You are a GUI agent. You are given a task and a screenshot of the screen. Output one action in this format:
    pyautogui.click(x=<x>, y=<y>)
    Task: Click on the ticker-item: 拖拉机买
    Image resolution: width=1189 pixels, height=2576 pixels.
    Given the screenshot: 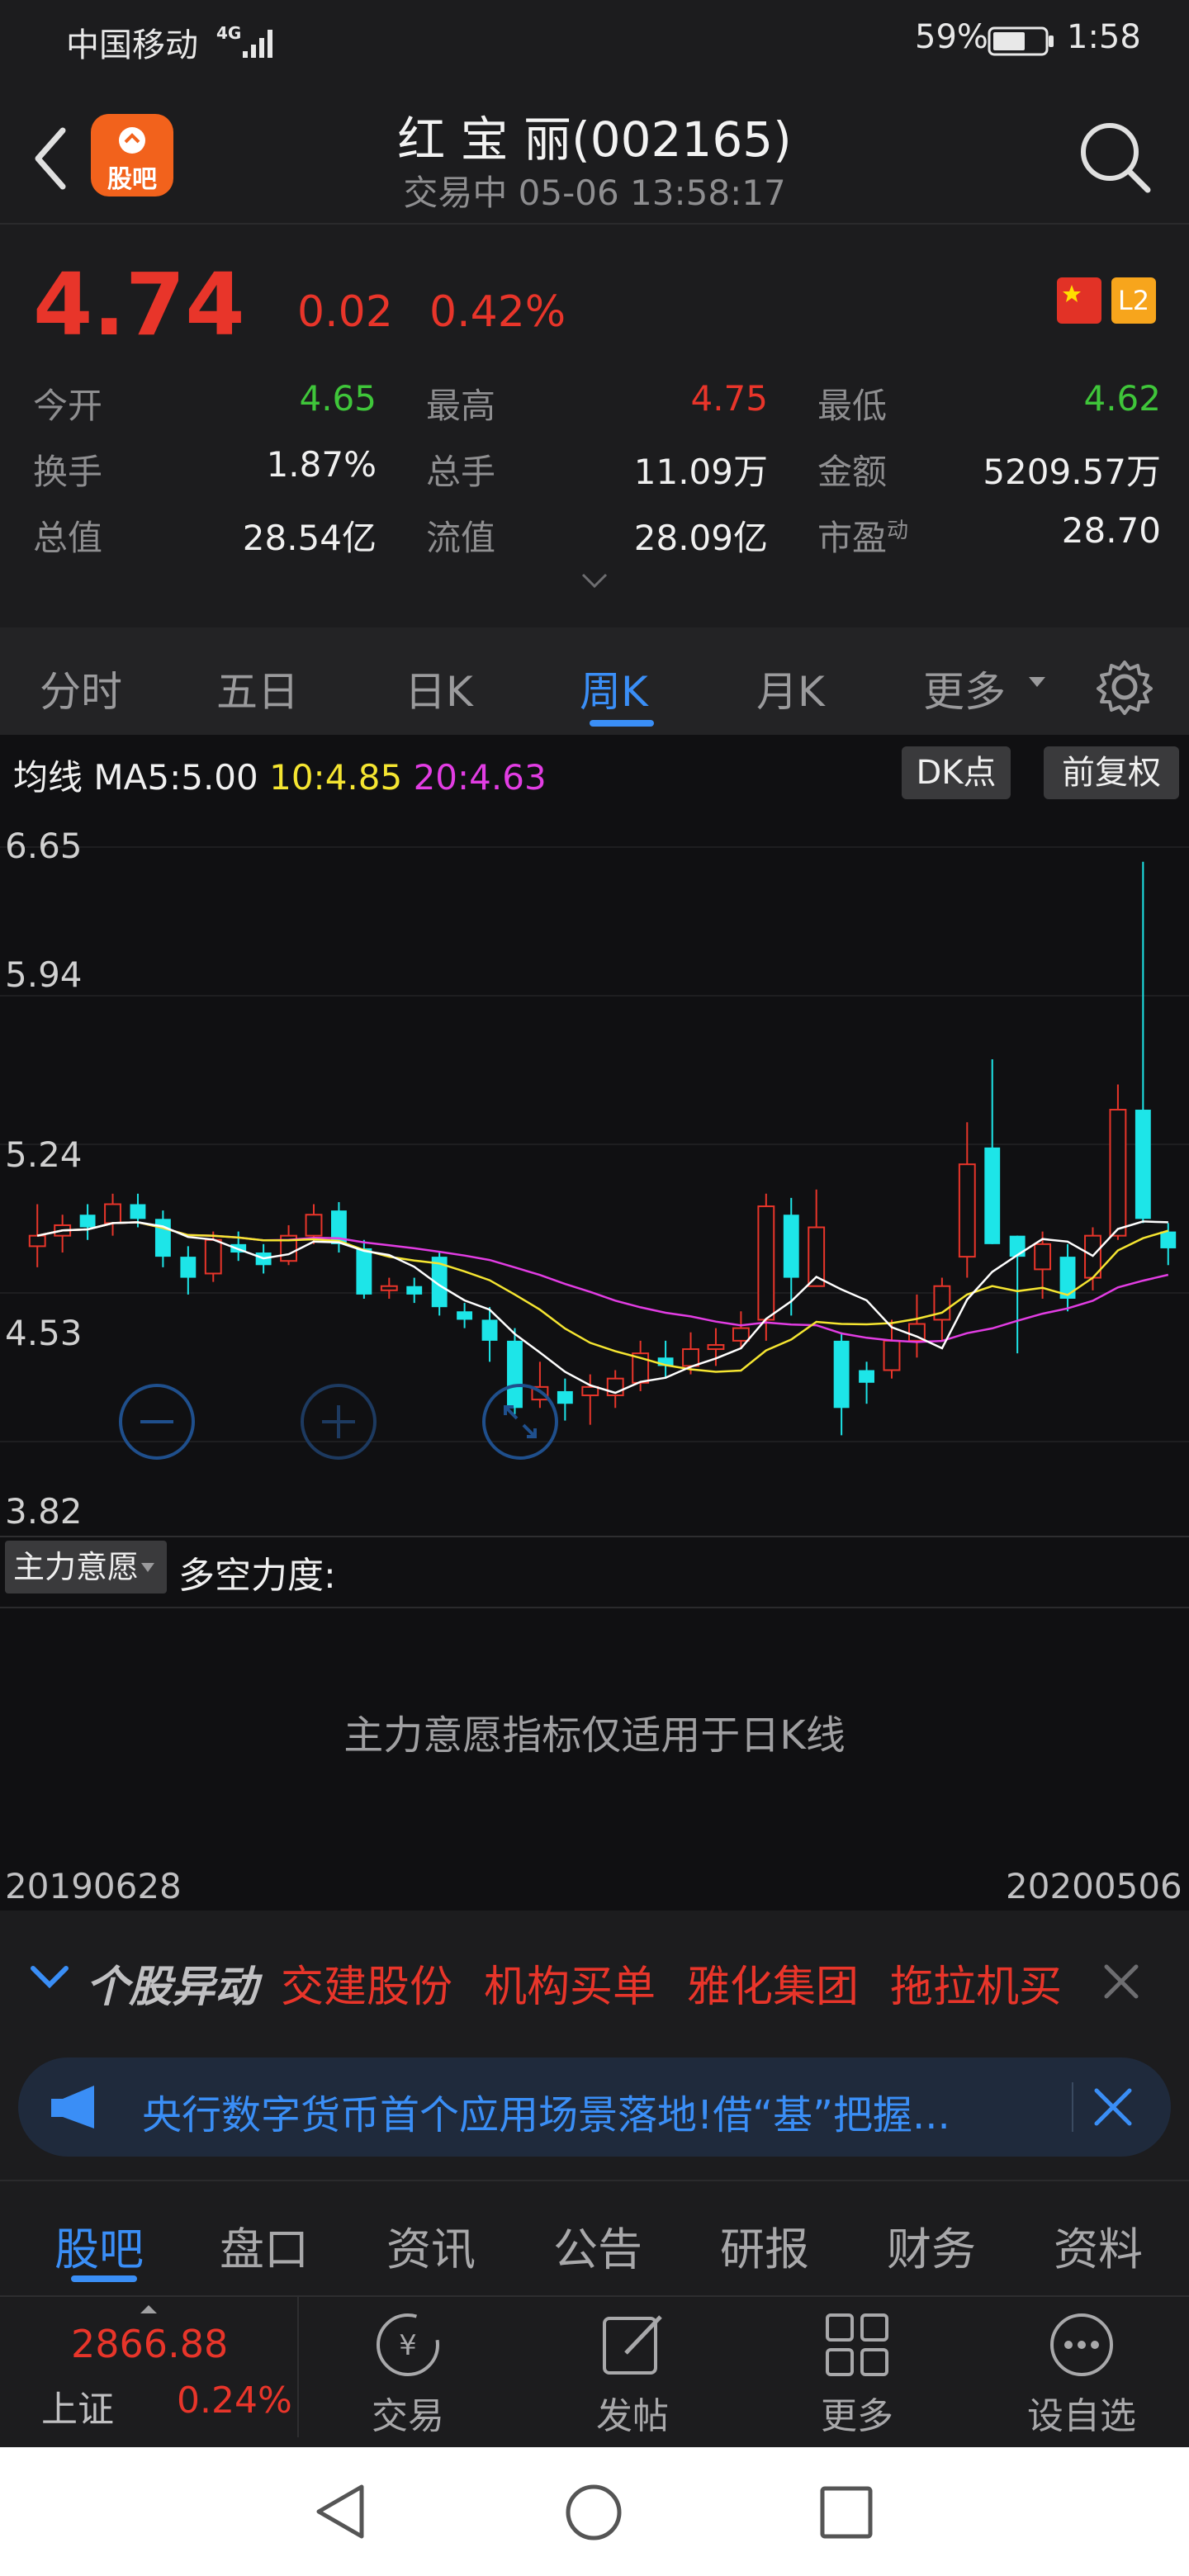 What is the action you would take?
    pyautogui.click(x=976, y=1983)
    